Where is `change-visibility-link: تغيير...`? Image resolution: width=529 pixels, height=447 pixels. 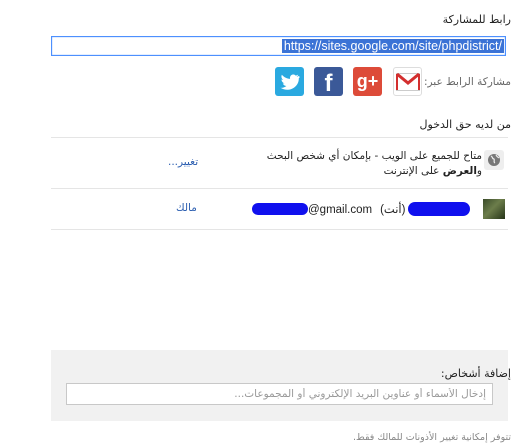 change-visibility-link: تغيير... is located at coordinates (183, 162).